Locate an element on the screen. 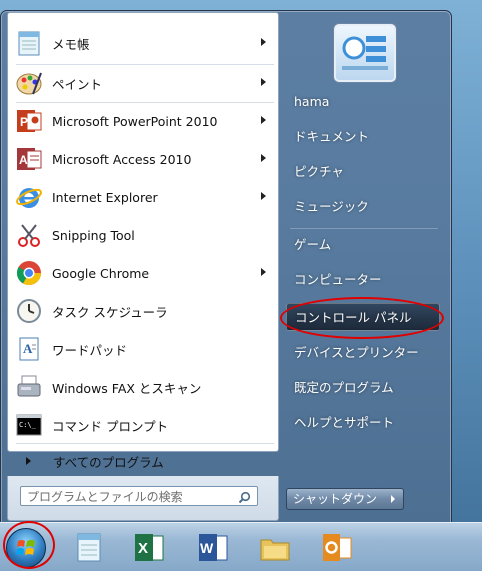 This screenshot has height=571, width=482. search-input: プログラムとファイルの検索 is located at coordinates (139, 496).